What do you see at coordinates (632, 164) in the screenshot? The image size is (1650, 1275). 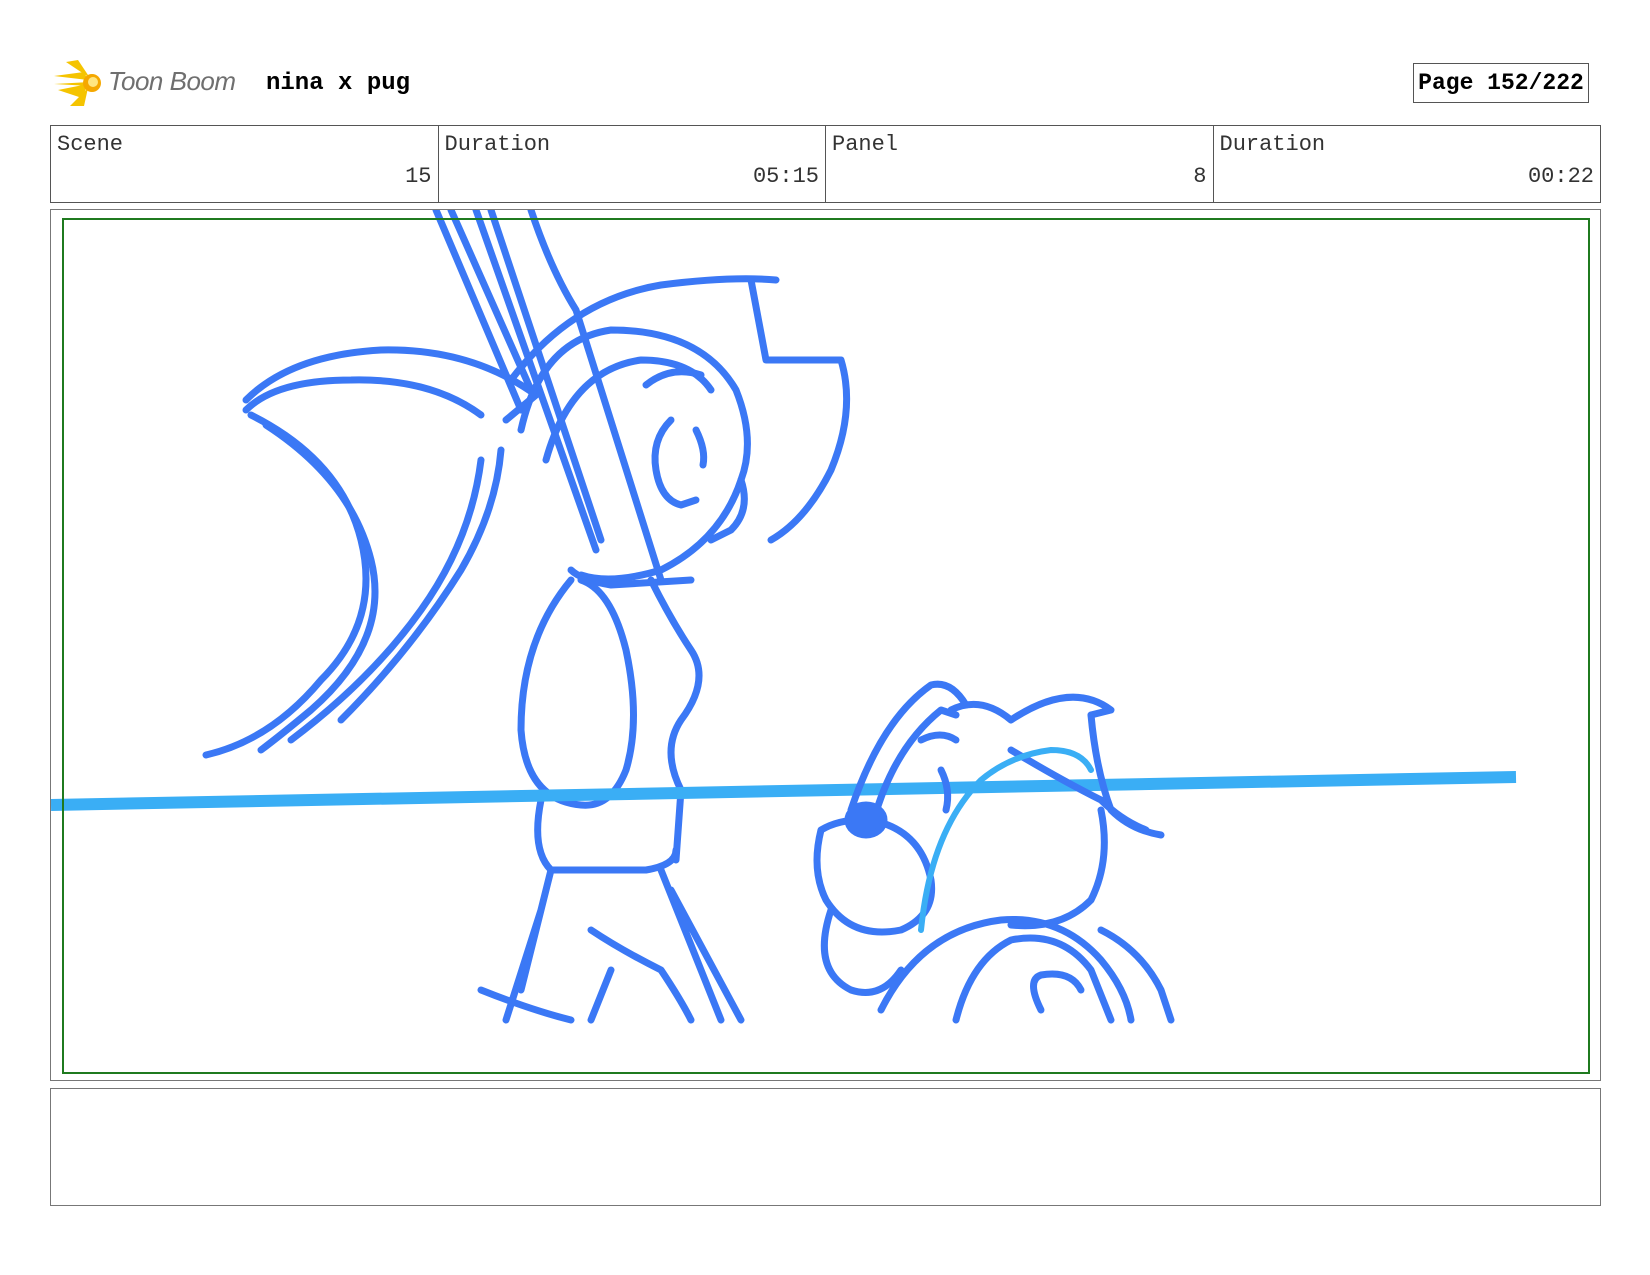 I see `scene-duration-cell: Duration 05:15` at bounding box center [632, 164].